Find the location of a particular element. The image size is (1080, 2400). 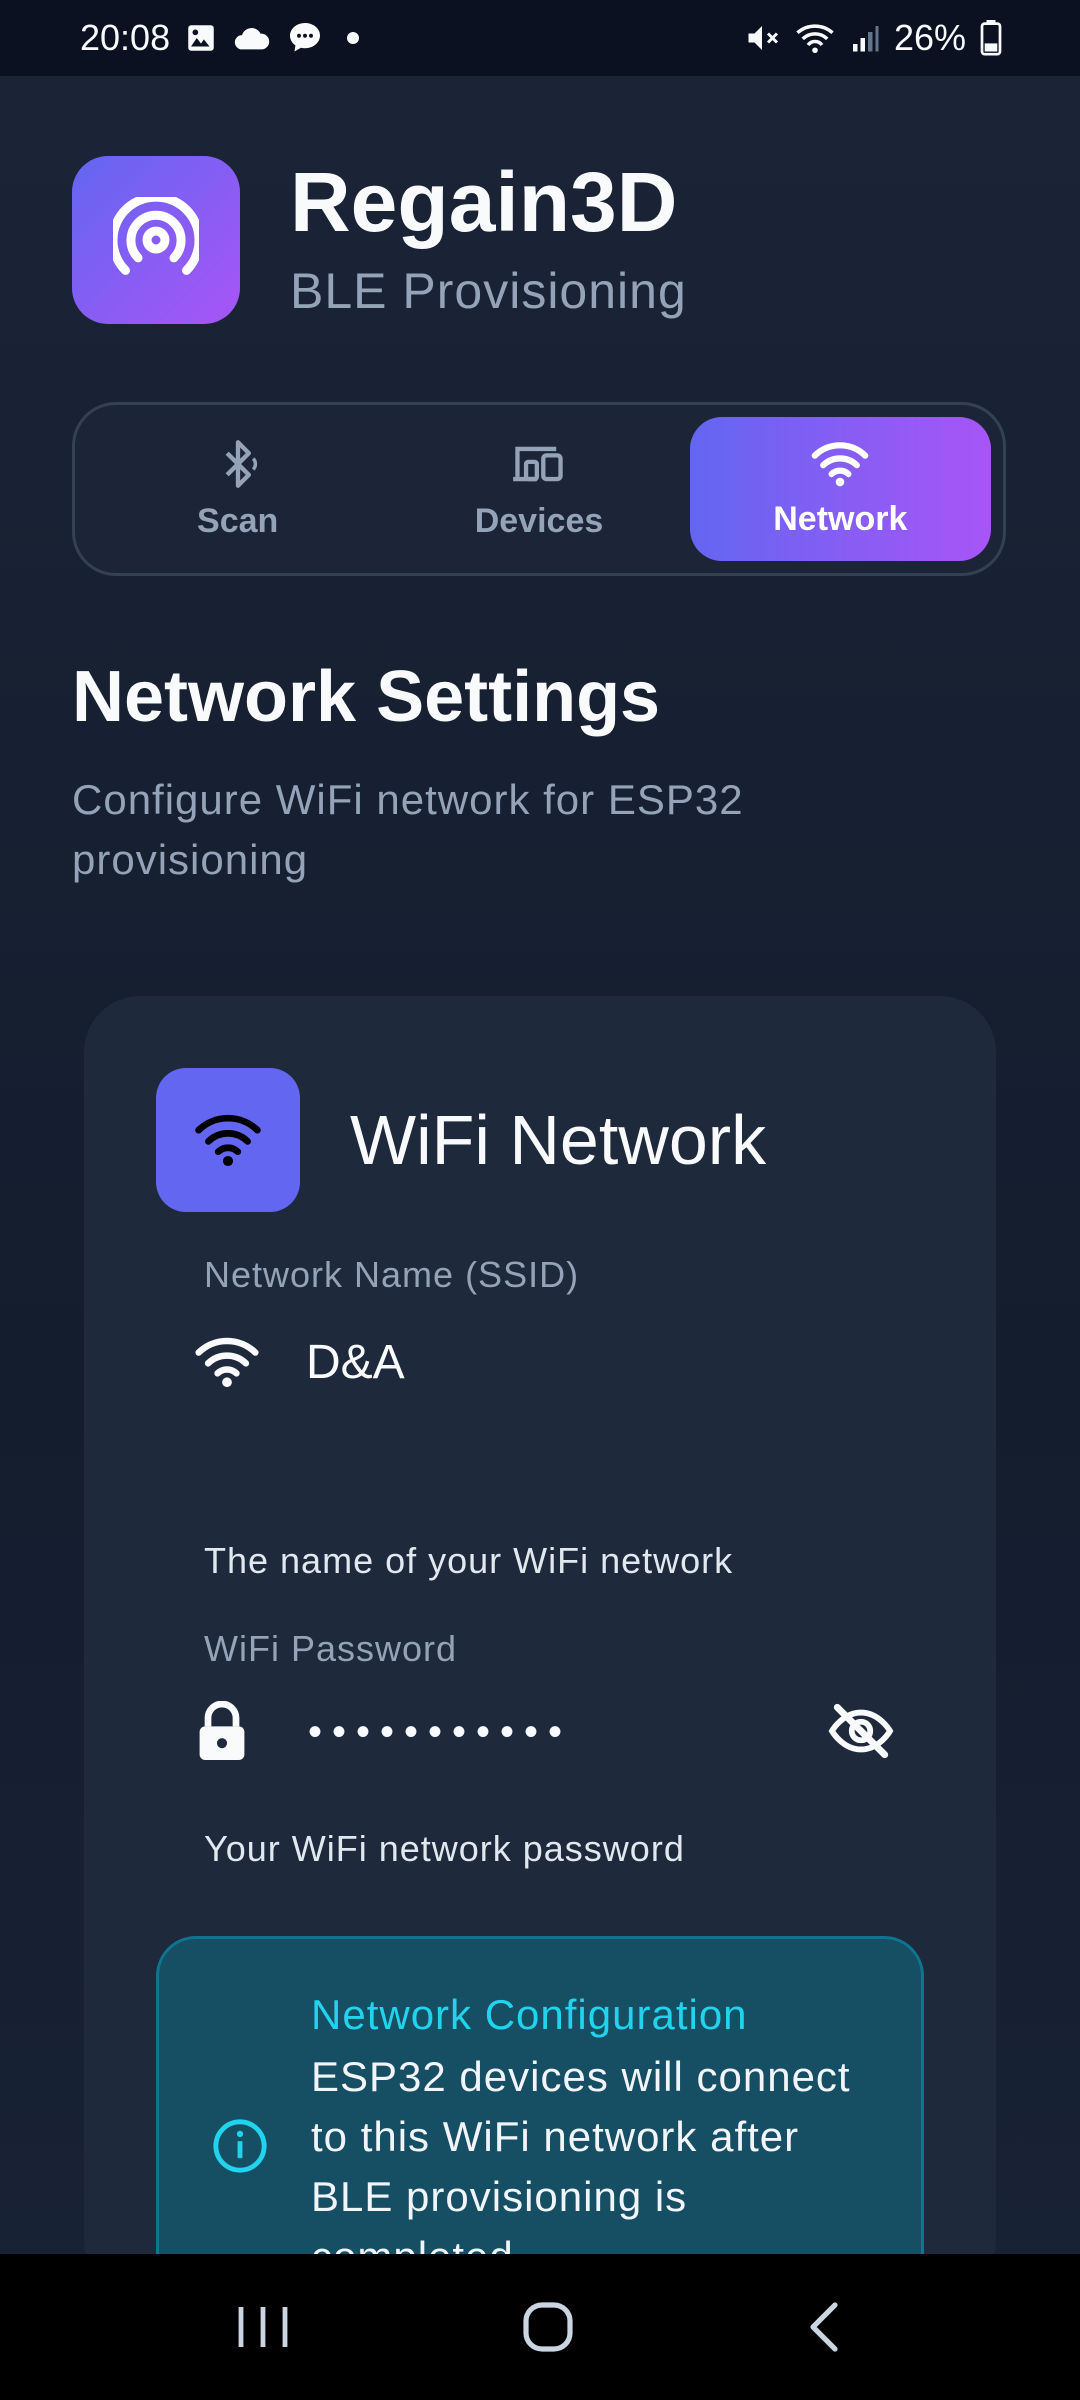

status-right: 26% is located at coordinates (873, 38).